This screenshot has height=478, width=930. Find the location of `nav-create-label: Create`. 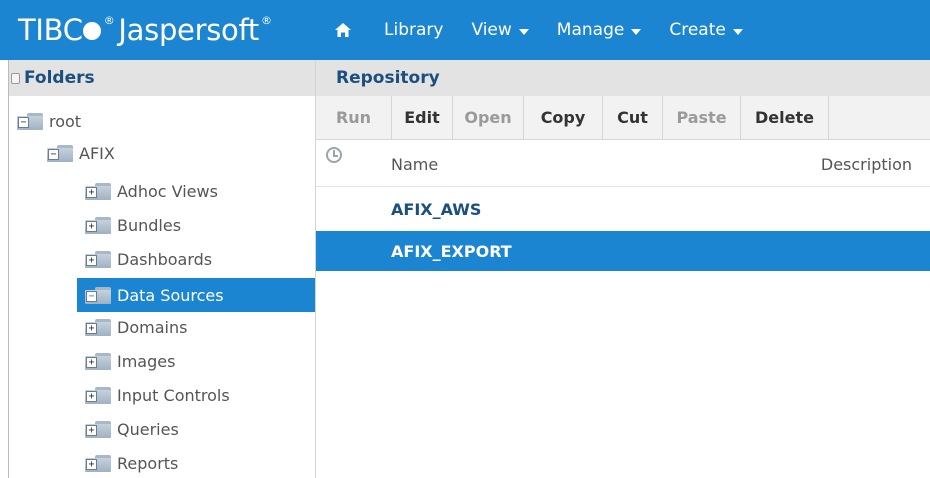

nav-create-label: Create is located at coordinates (697, 30).